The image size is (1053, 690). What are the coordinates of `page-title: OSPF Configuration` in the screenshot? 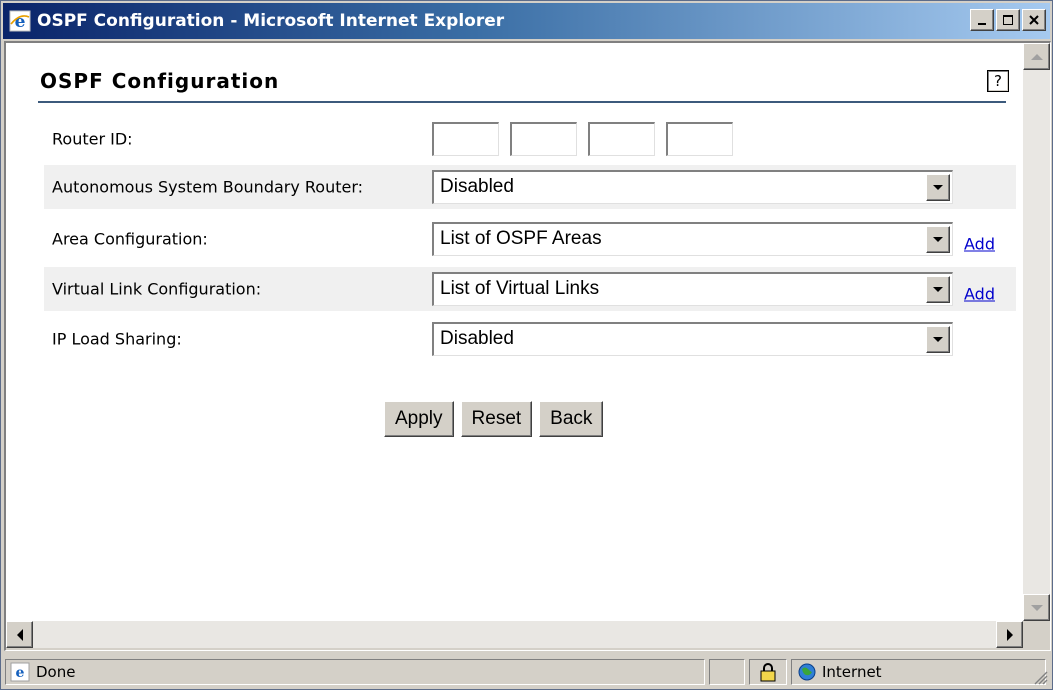 It's located at (160, 81).